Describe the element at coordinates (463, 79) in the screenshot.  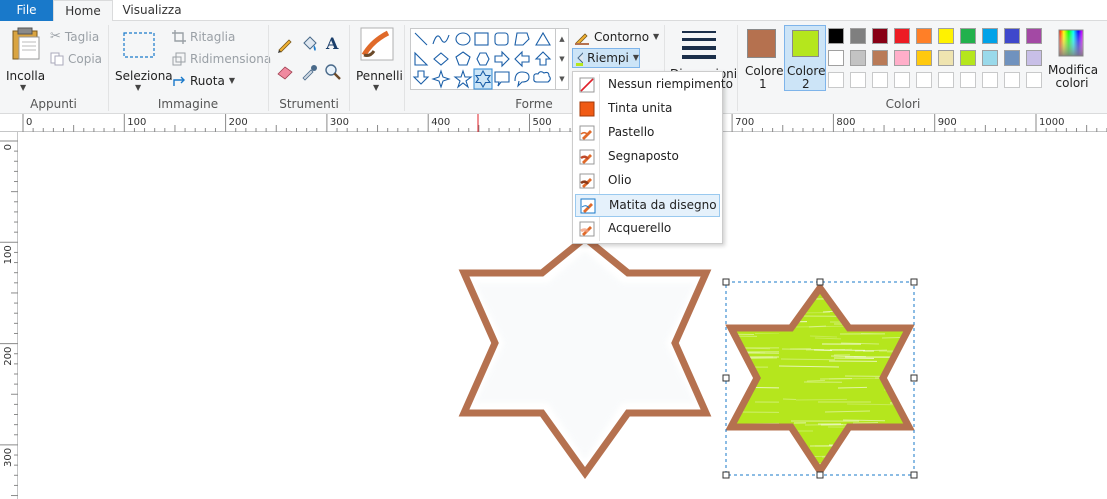
I see `five-point-star-shape-icon` at that location.